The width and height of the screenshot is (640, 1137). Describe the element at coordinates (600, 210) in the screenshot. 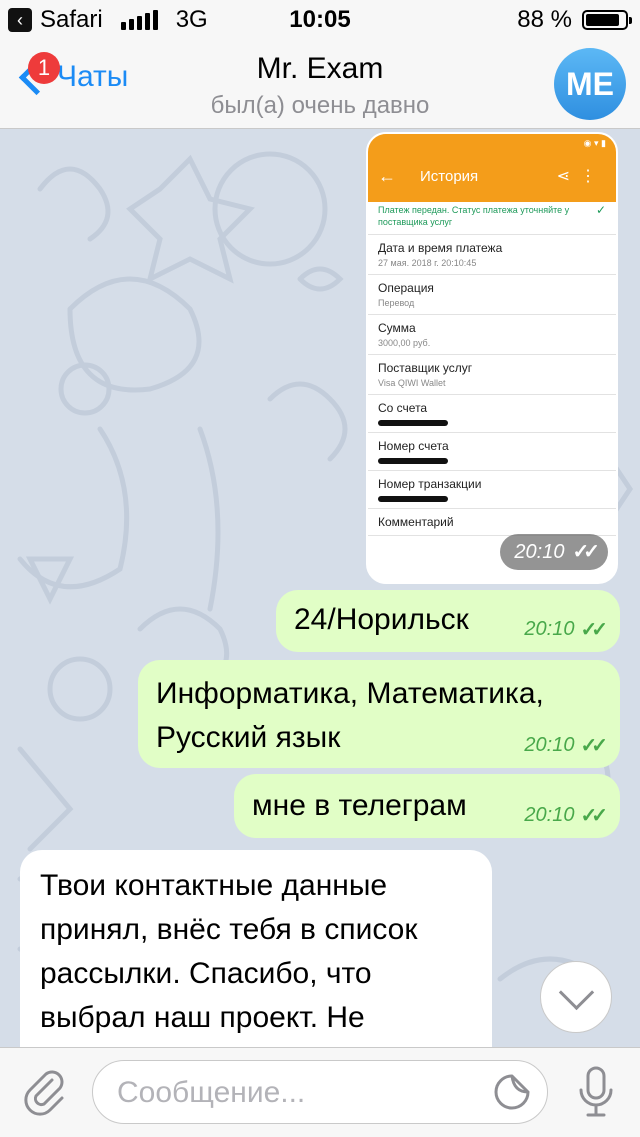

I see `check-icon: ✓` at that location.